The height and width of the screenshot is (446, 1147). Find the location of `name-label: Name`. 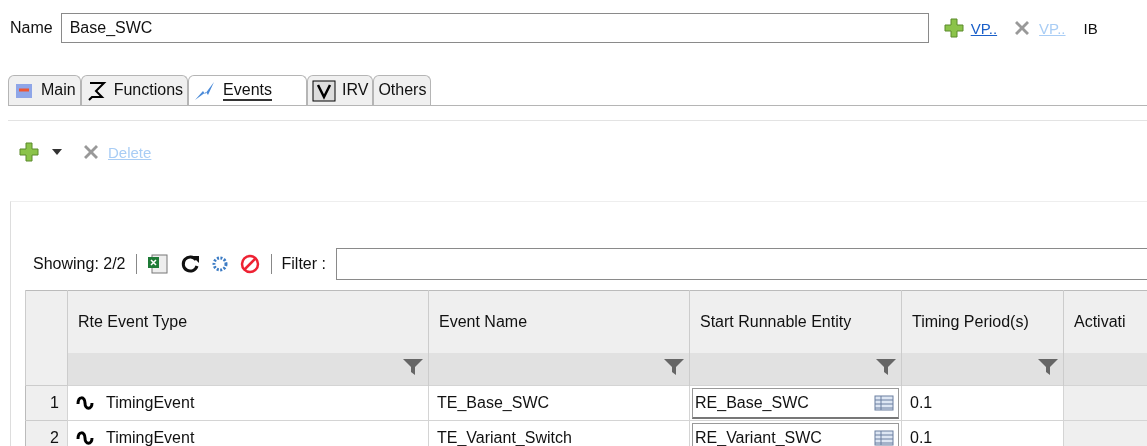

name-label: Name is located at coordinates (31, 28).